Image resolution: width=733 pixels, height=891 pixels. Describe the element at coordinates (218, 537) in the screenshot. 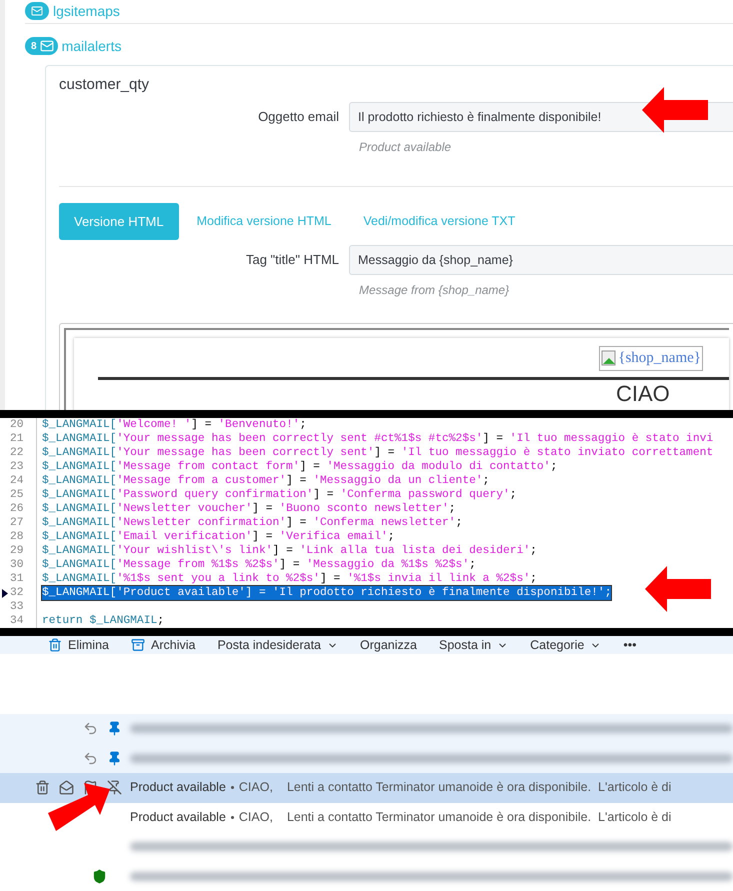

I see `code-line: $_LANGMAIL['Email verification'] = 'Verifica email';` at that location.